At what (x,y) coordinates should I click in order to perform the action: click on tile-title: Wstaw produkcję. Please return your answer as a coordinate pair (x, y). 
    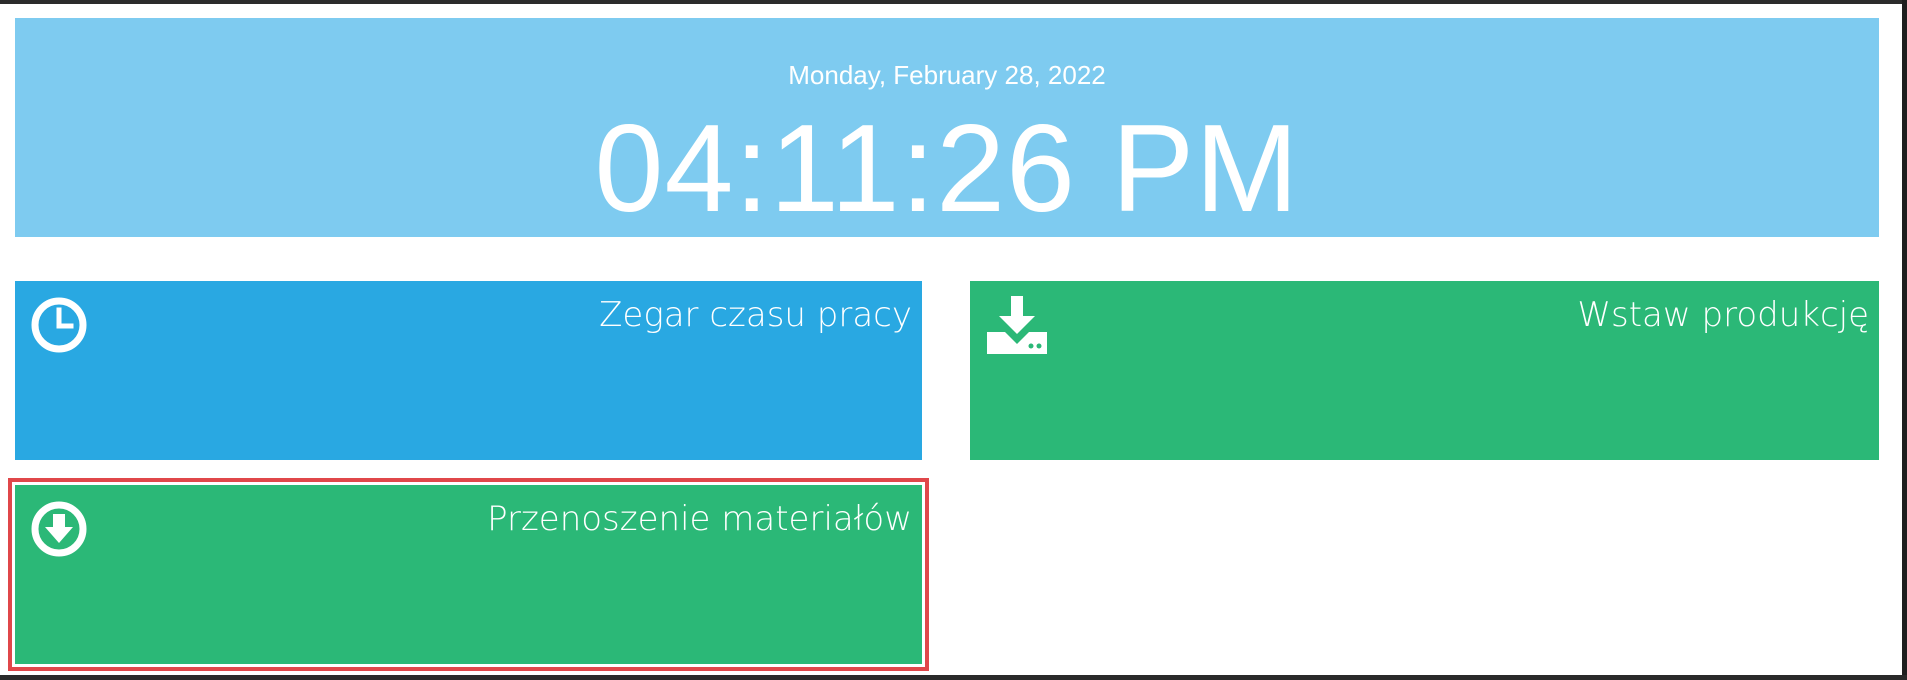
    Looking at the image, I should click on (1723, 315).